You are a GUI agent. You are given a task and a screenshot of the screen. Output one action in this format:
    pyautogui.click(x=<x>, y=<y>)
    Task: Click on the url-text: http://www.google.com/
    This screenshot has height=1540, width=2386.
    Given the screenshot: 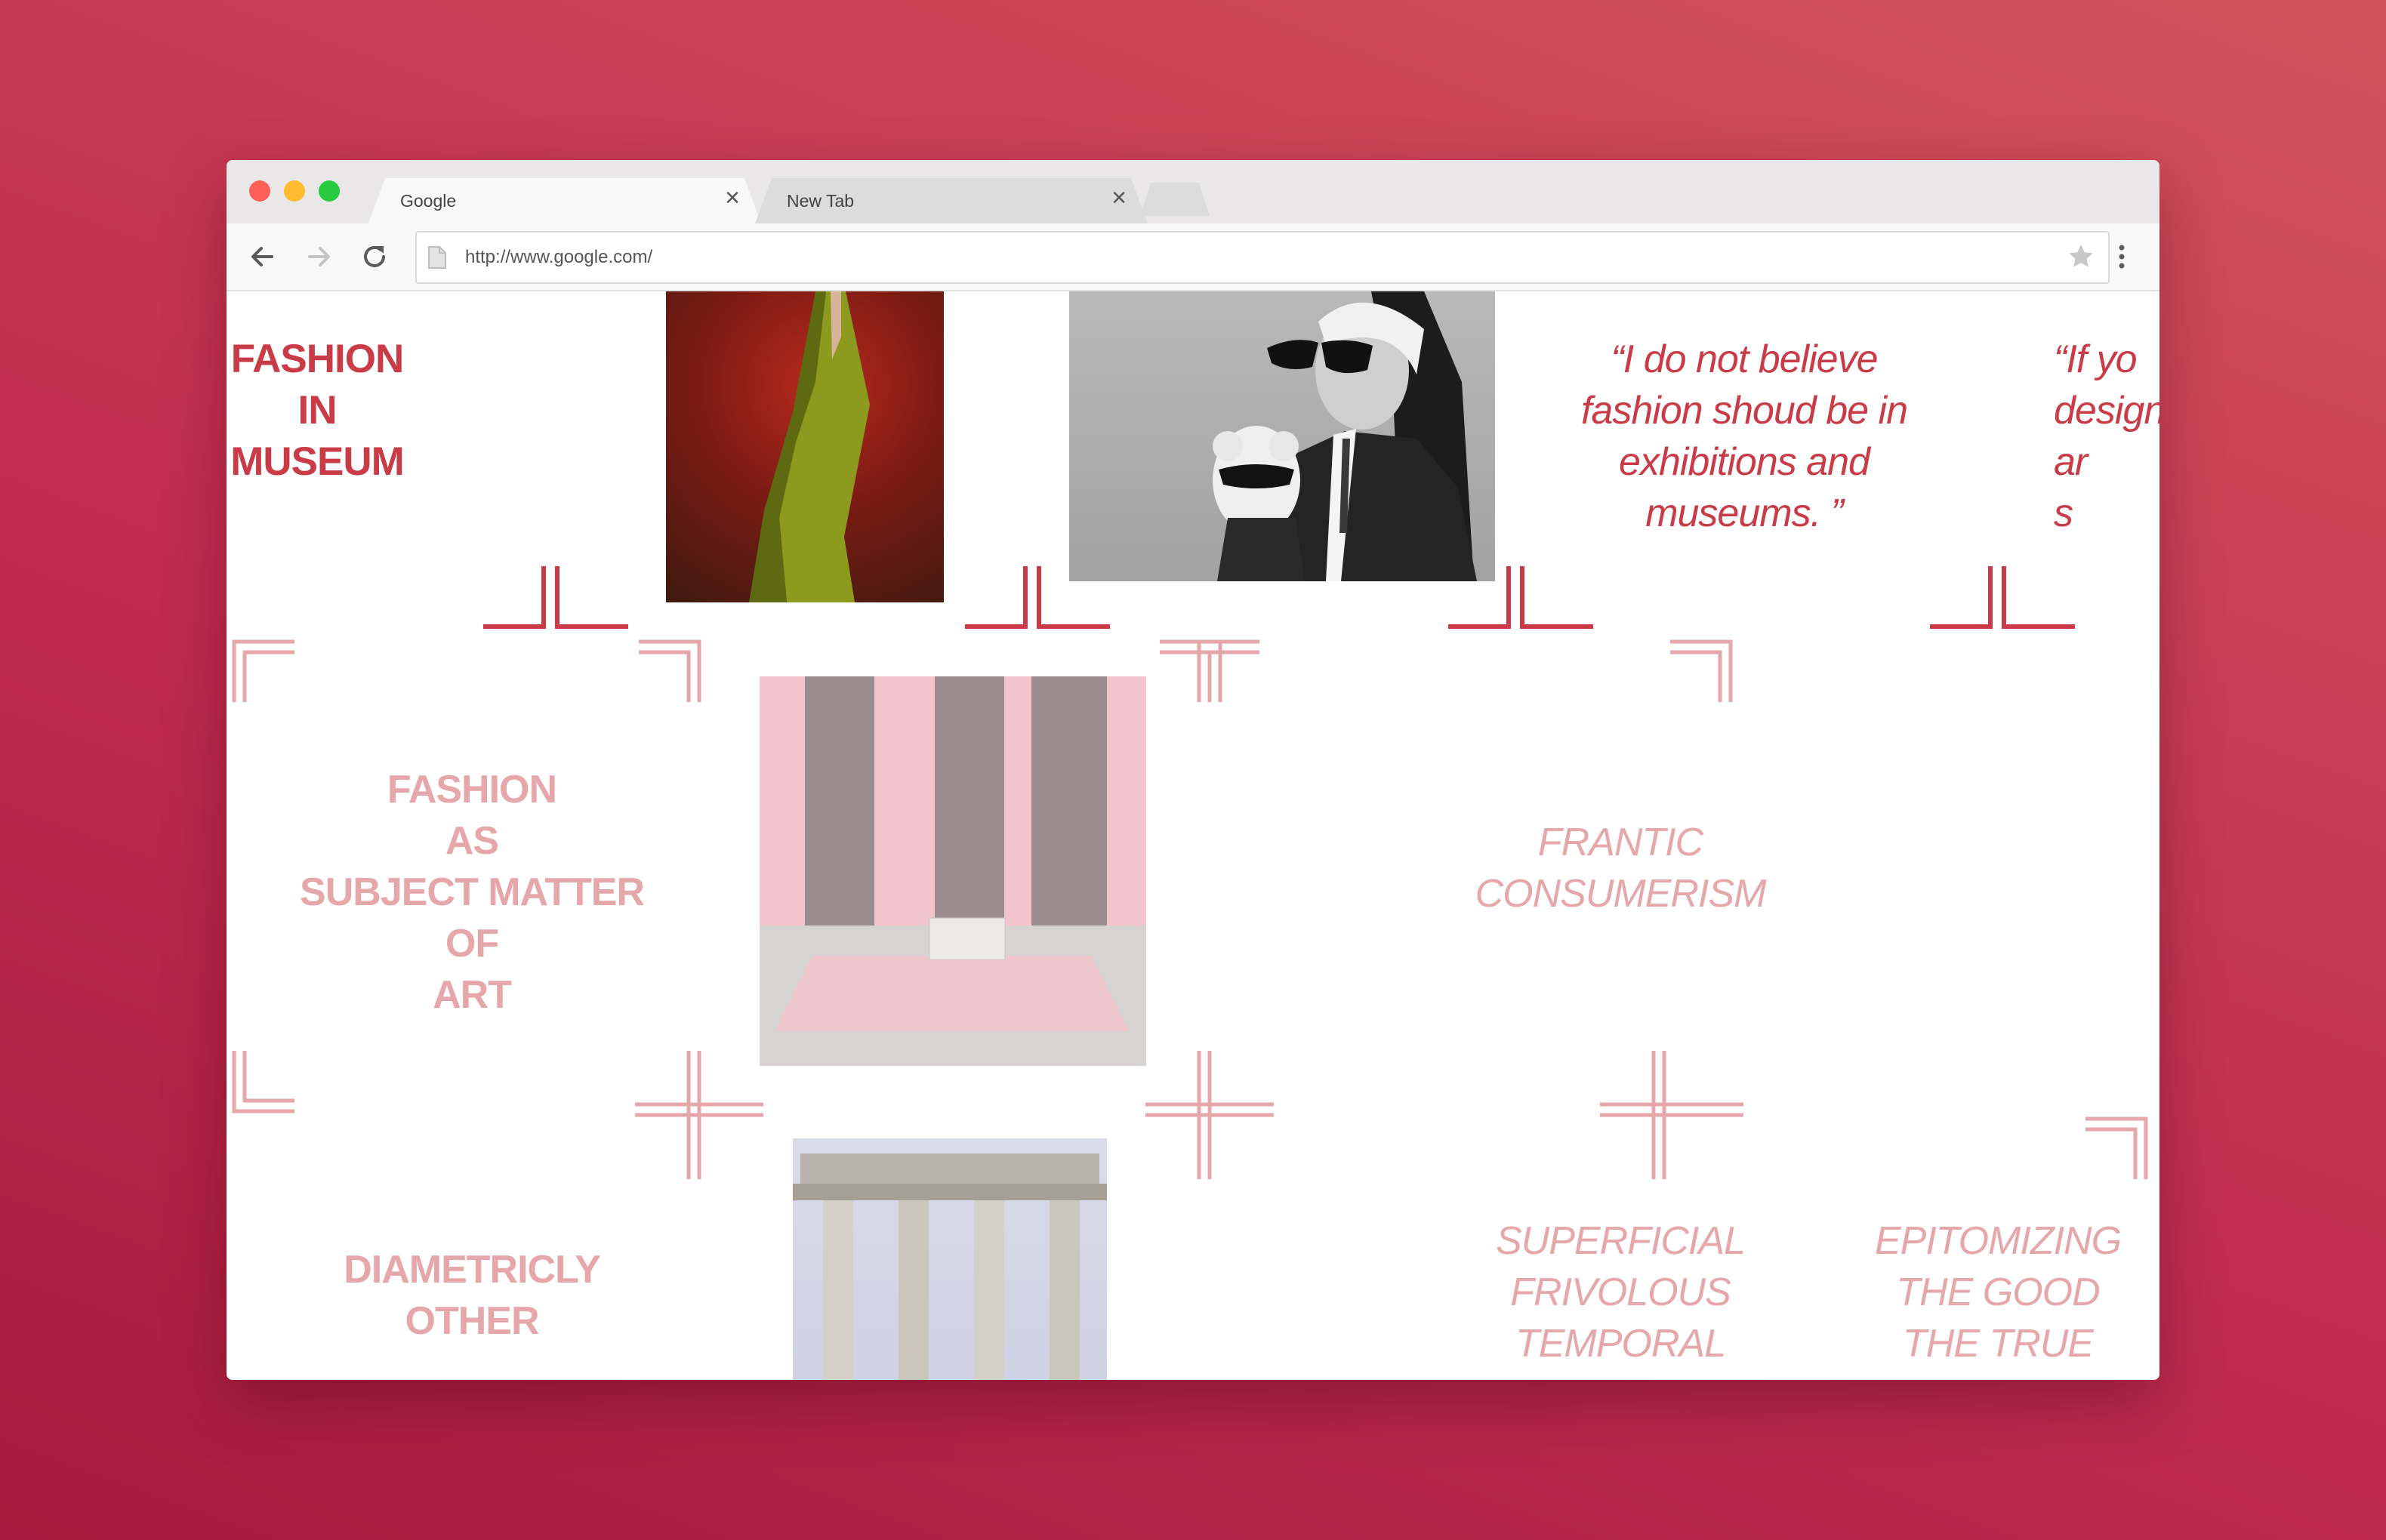 What is the action you would take?
    pyautogui.click(x=559, y=257)
    